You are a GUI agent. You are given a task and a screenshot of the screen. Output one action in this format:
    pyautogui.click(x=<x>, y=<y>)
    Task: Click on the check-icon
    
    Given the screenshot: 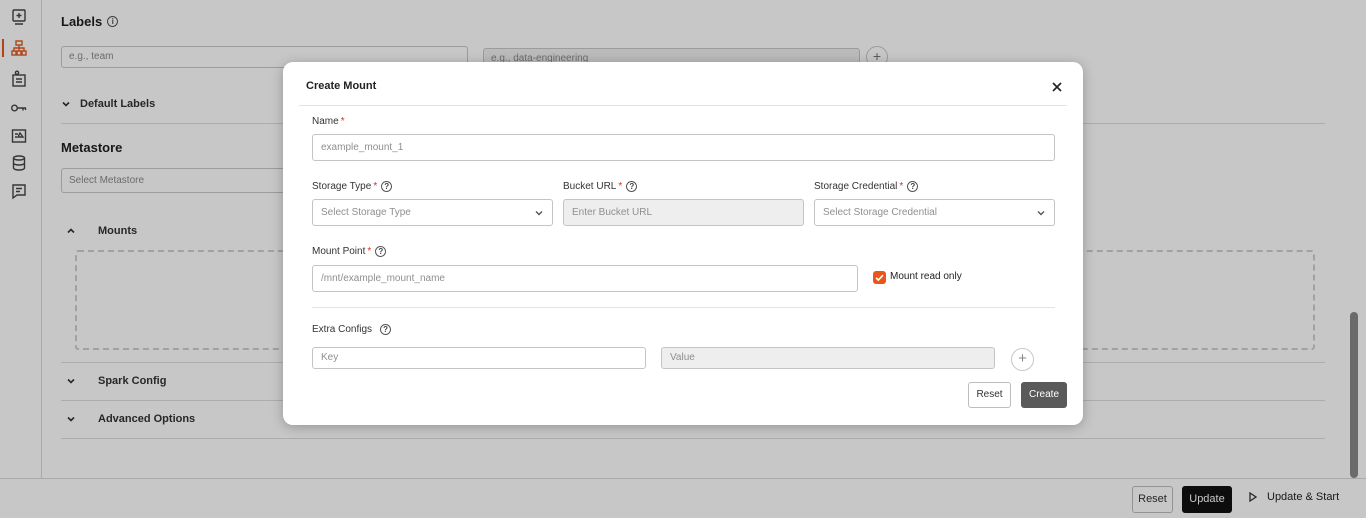 What is the action you would take?
    pyautogui.click(x=879, y=278)
    